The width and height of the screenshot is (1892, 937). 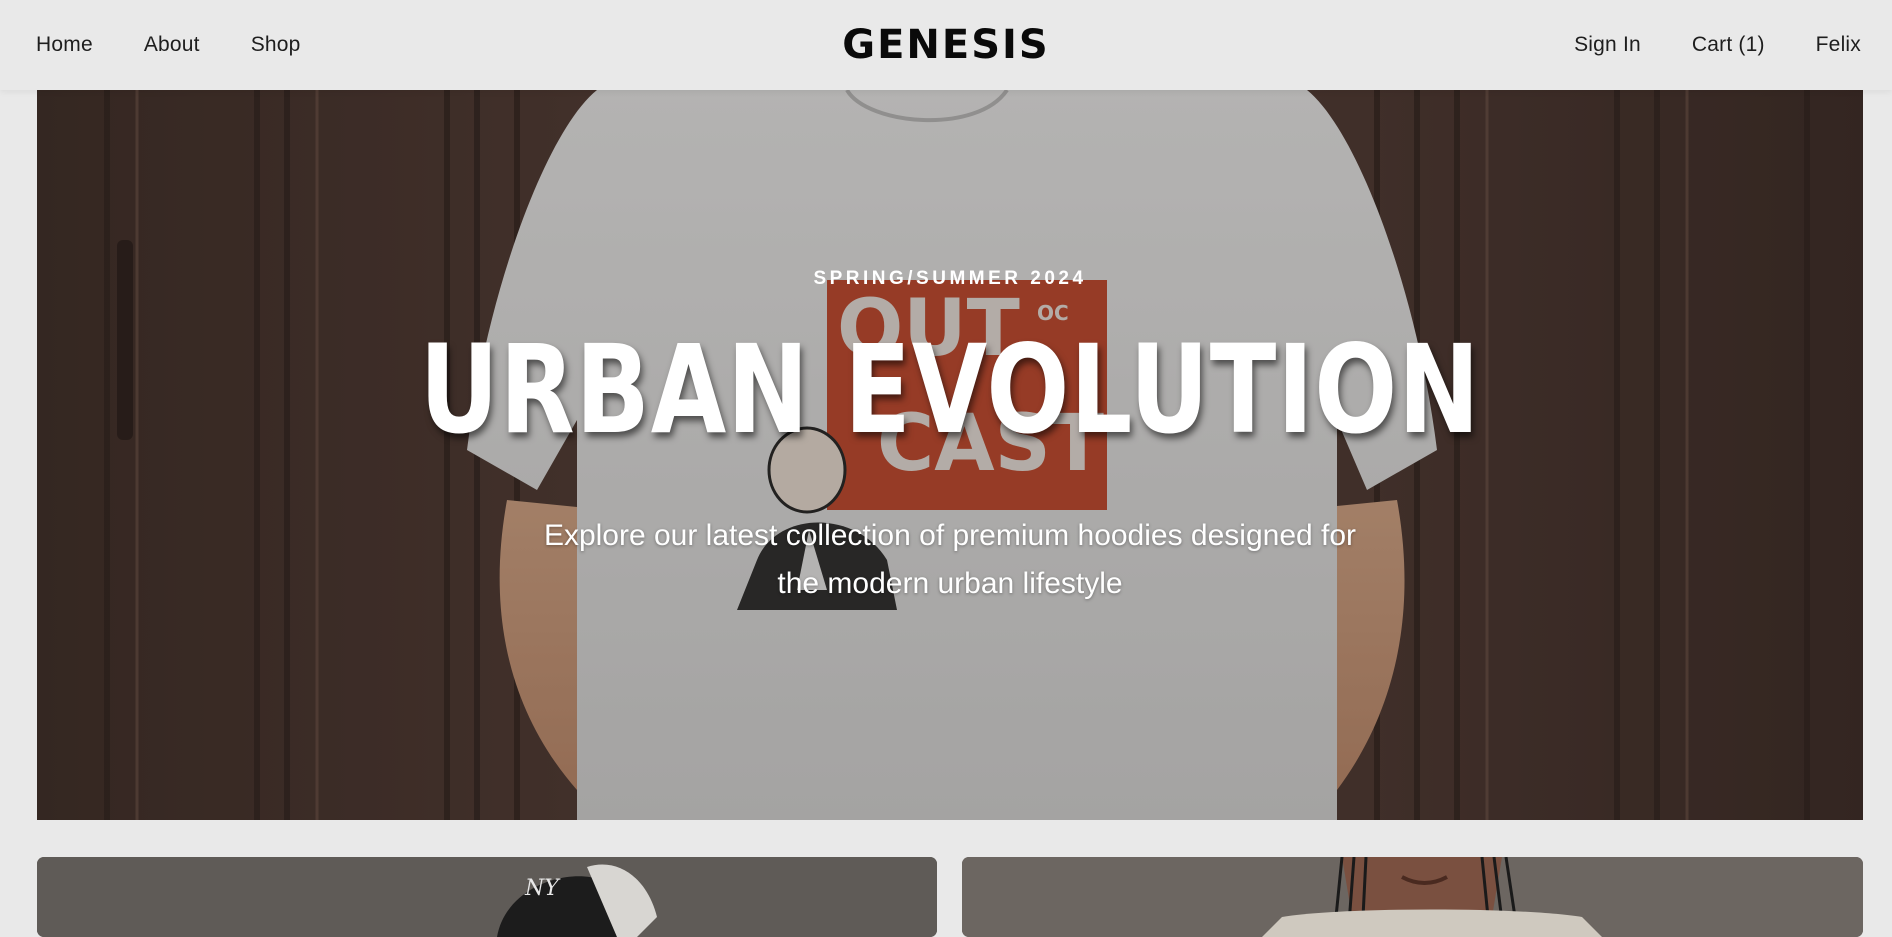 What do you see at coordinates (1728, 45) in the screenshot?
I see `cart-link: Cart (1)` at bounding box center [1728, 45].